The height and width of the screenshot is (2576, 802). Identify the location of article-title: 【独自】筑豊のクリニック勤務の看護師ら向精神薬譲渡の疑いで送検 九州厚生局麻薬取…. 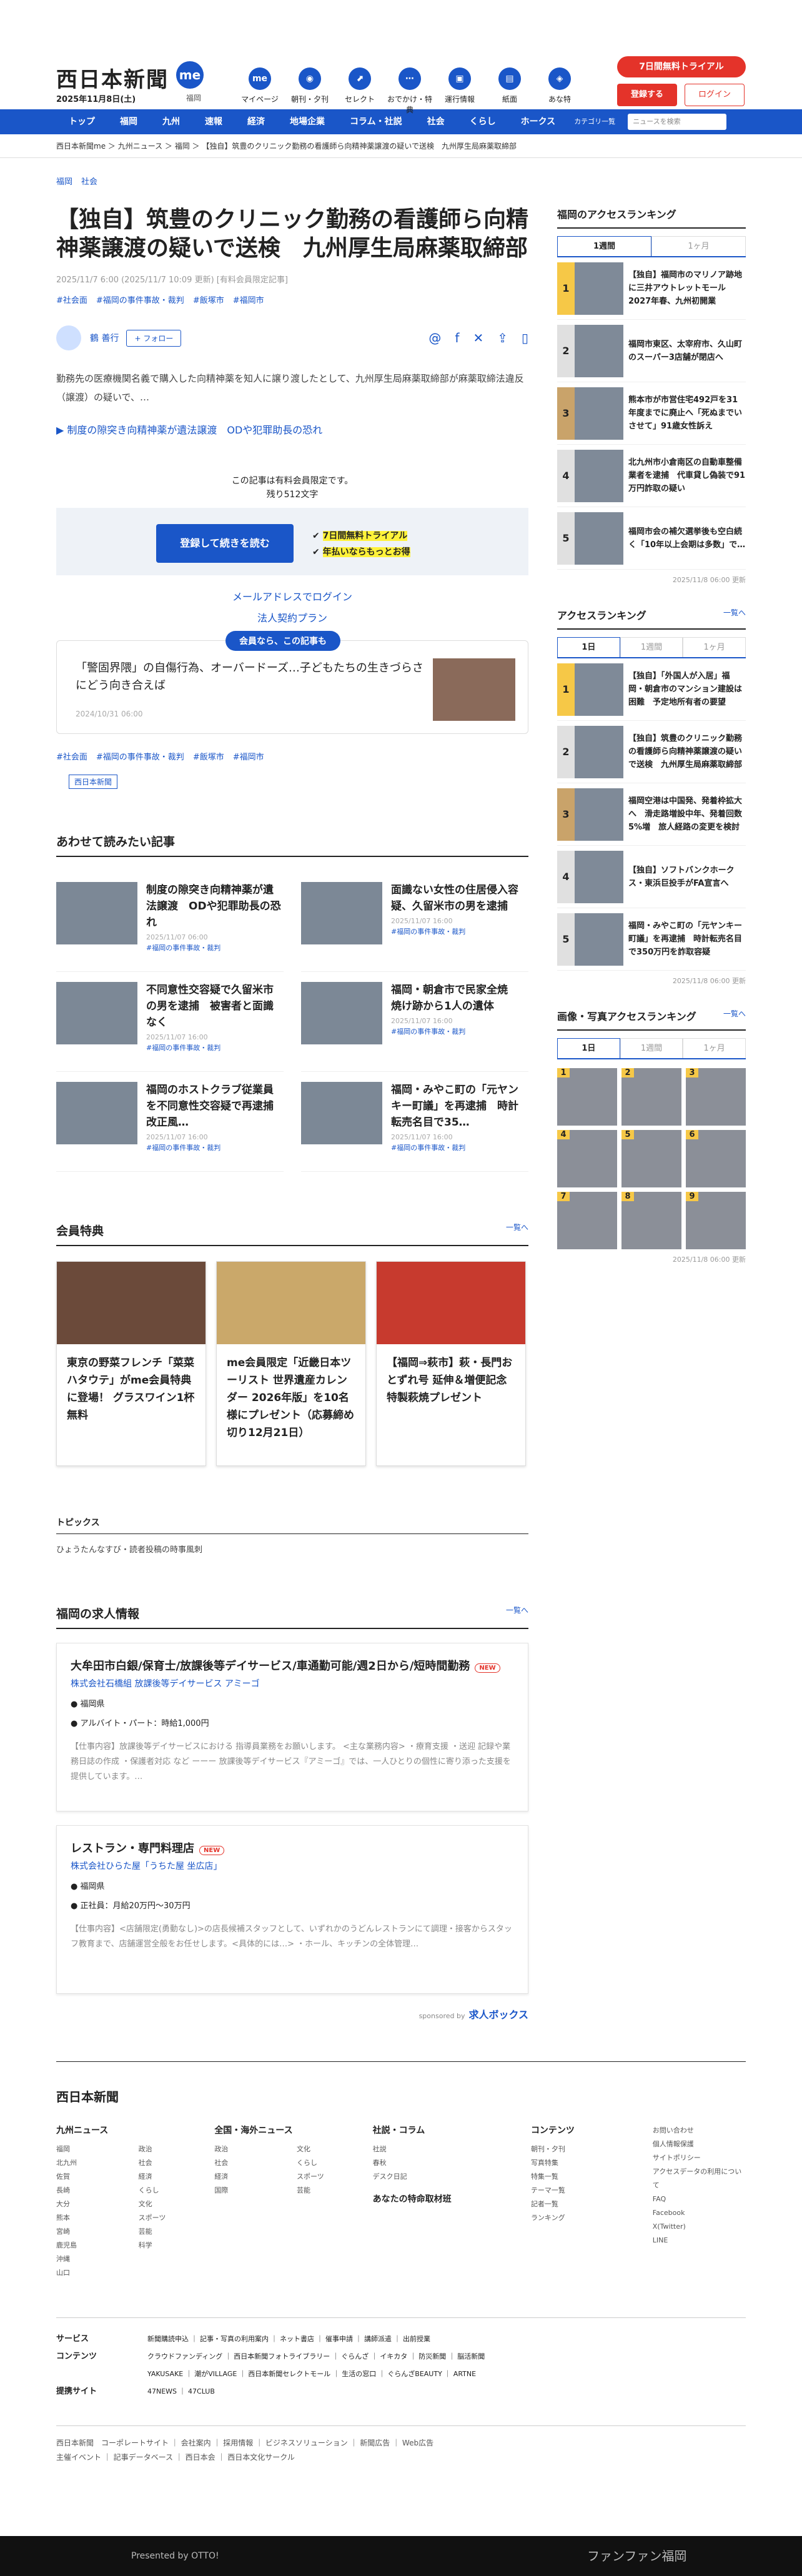
(292, 234).